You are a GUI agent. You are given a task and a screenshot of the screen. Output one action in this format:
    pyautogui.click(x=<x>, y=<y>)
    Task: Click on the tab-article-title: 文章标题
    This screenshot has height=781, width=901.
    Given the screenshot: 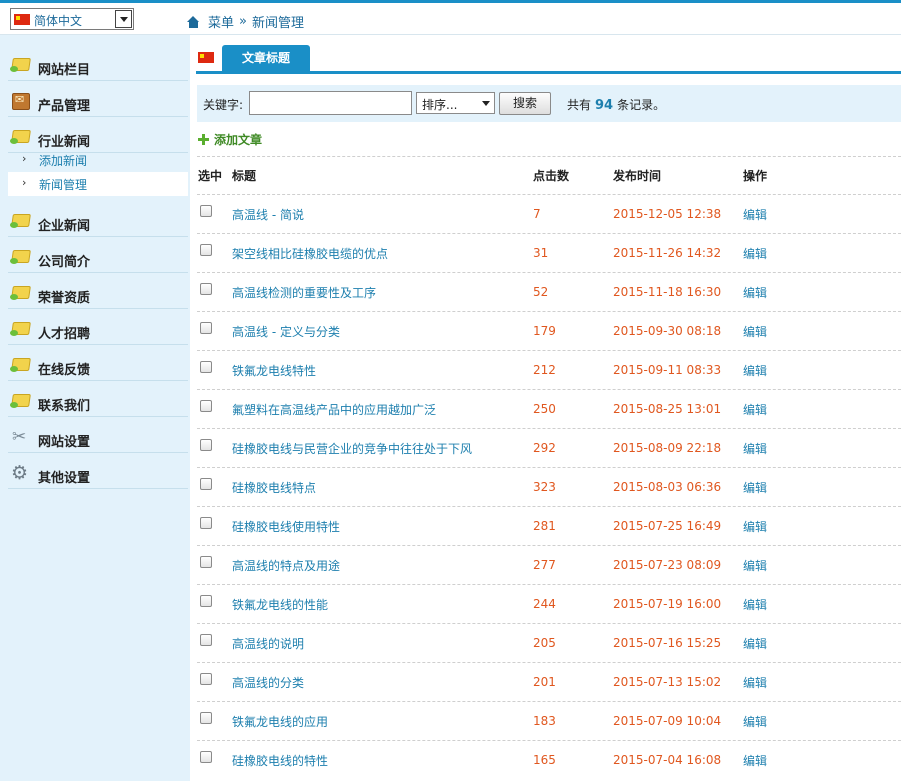 What is the action you would take?
    pyautogui.click(x=266, y=58)
    